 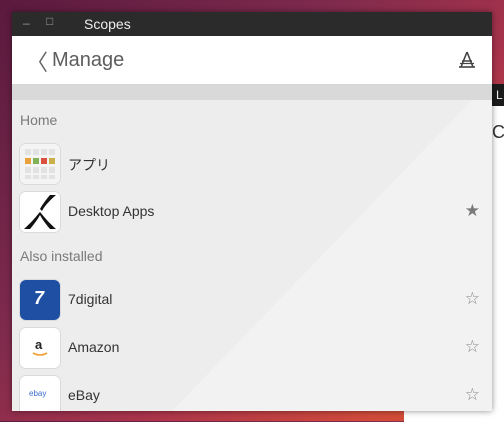 I want to click on section-also-installed-label: Also installed, so click(x=61, y=256).